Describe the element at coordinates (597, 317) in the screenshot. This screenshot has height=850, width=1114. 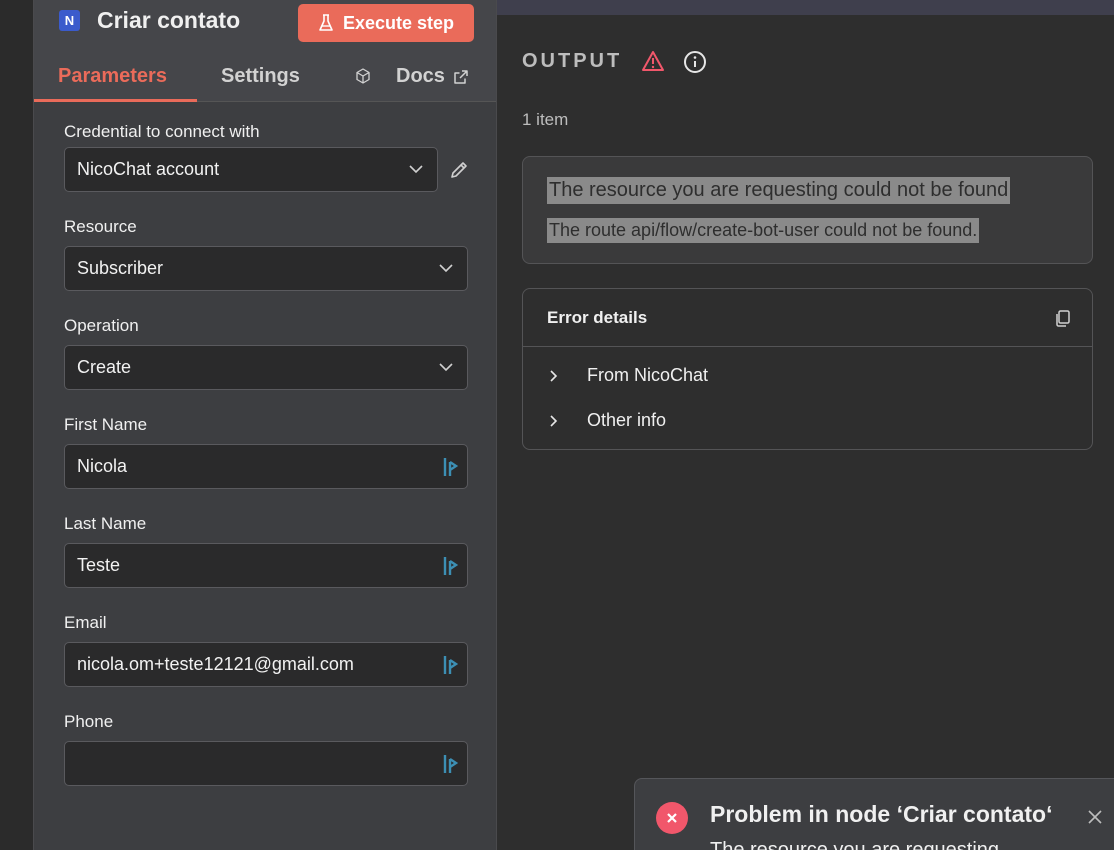
I see `error-details-title: Error details` at that location.